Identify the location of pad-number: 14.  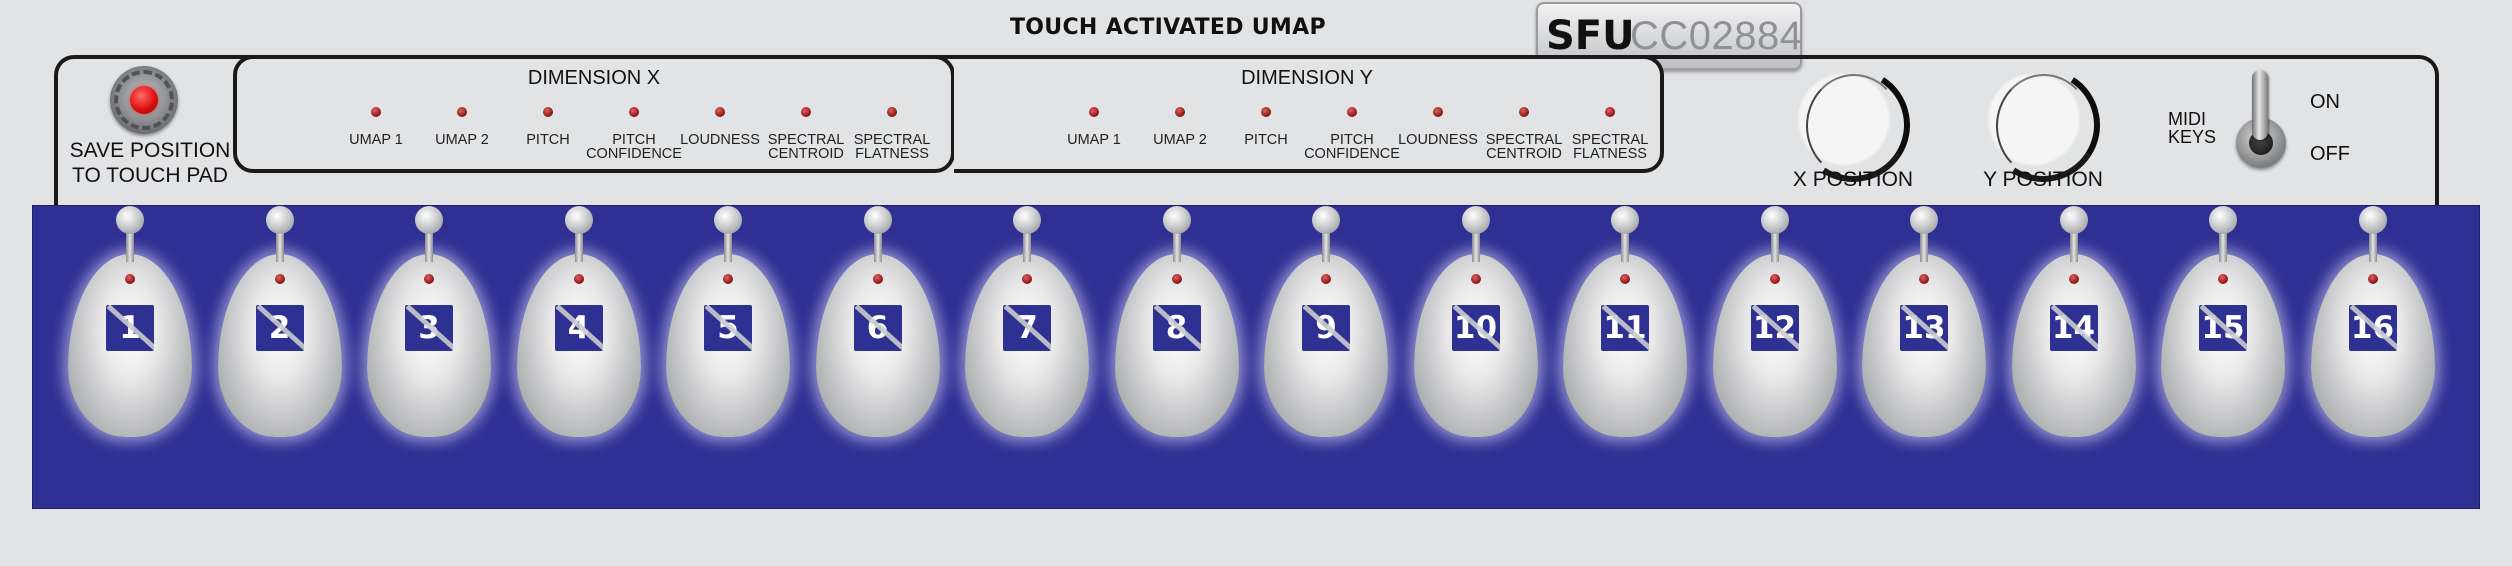
(2073, 328).